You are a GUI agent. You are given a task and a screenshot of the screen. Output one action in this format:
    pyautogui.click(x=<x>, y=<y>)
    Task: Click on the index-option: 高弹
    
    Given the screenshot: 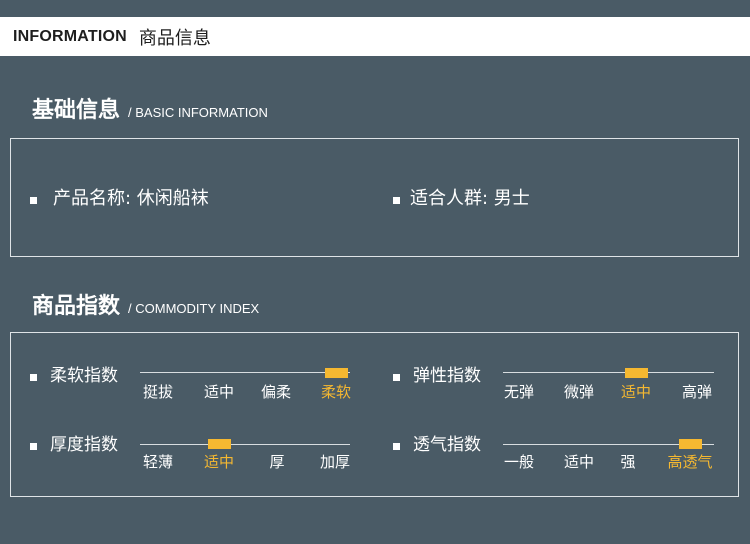 What is the action you would take?
    pyautogui.click(x=697, y=392)
    